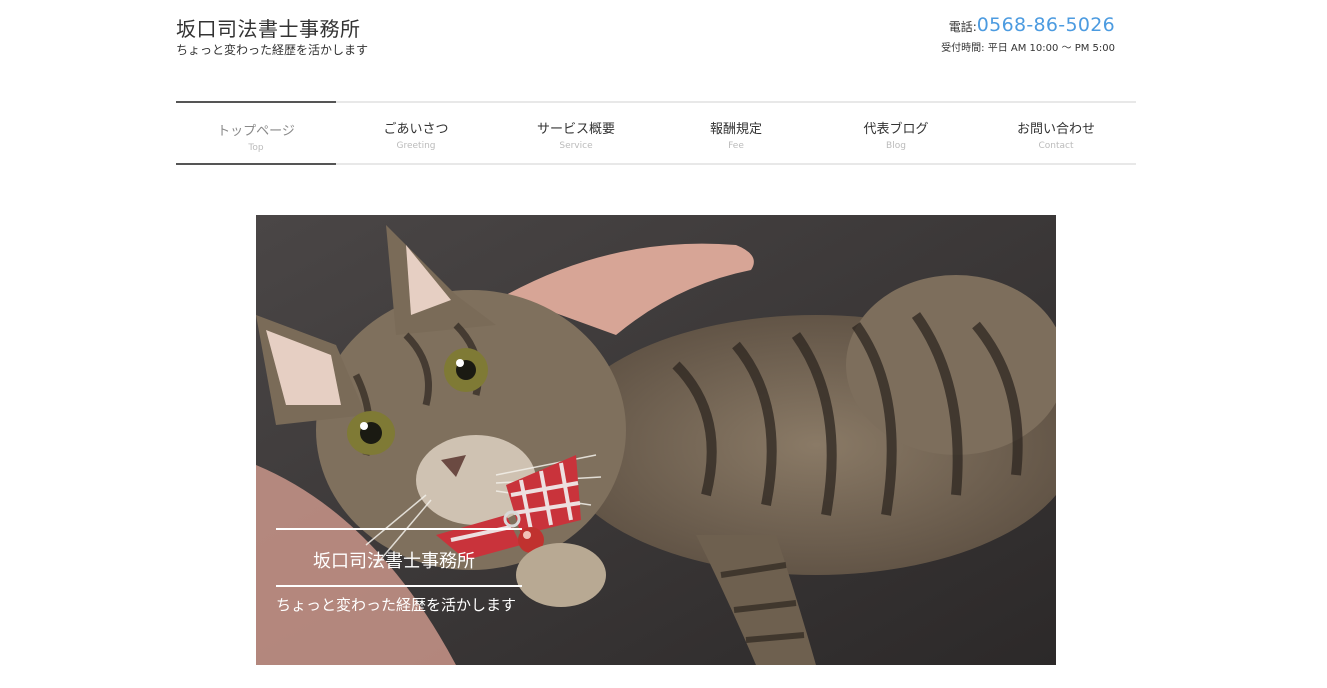 The width and height of the screenshot is (1327, 688). Describe the element at coordinates (394, 561) in the screenshot. I see `hero-title: 坂口司法書士事務所` at that location.